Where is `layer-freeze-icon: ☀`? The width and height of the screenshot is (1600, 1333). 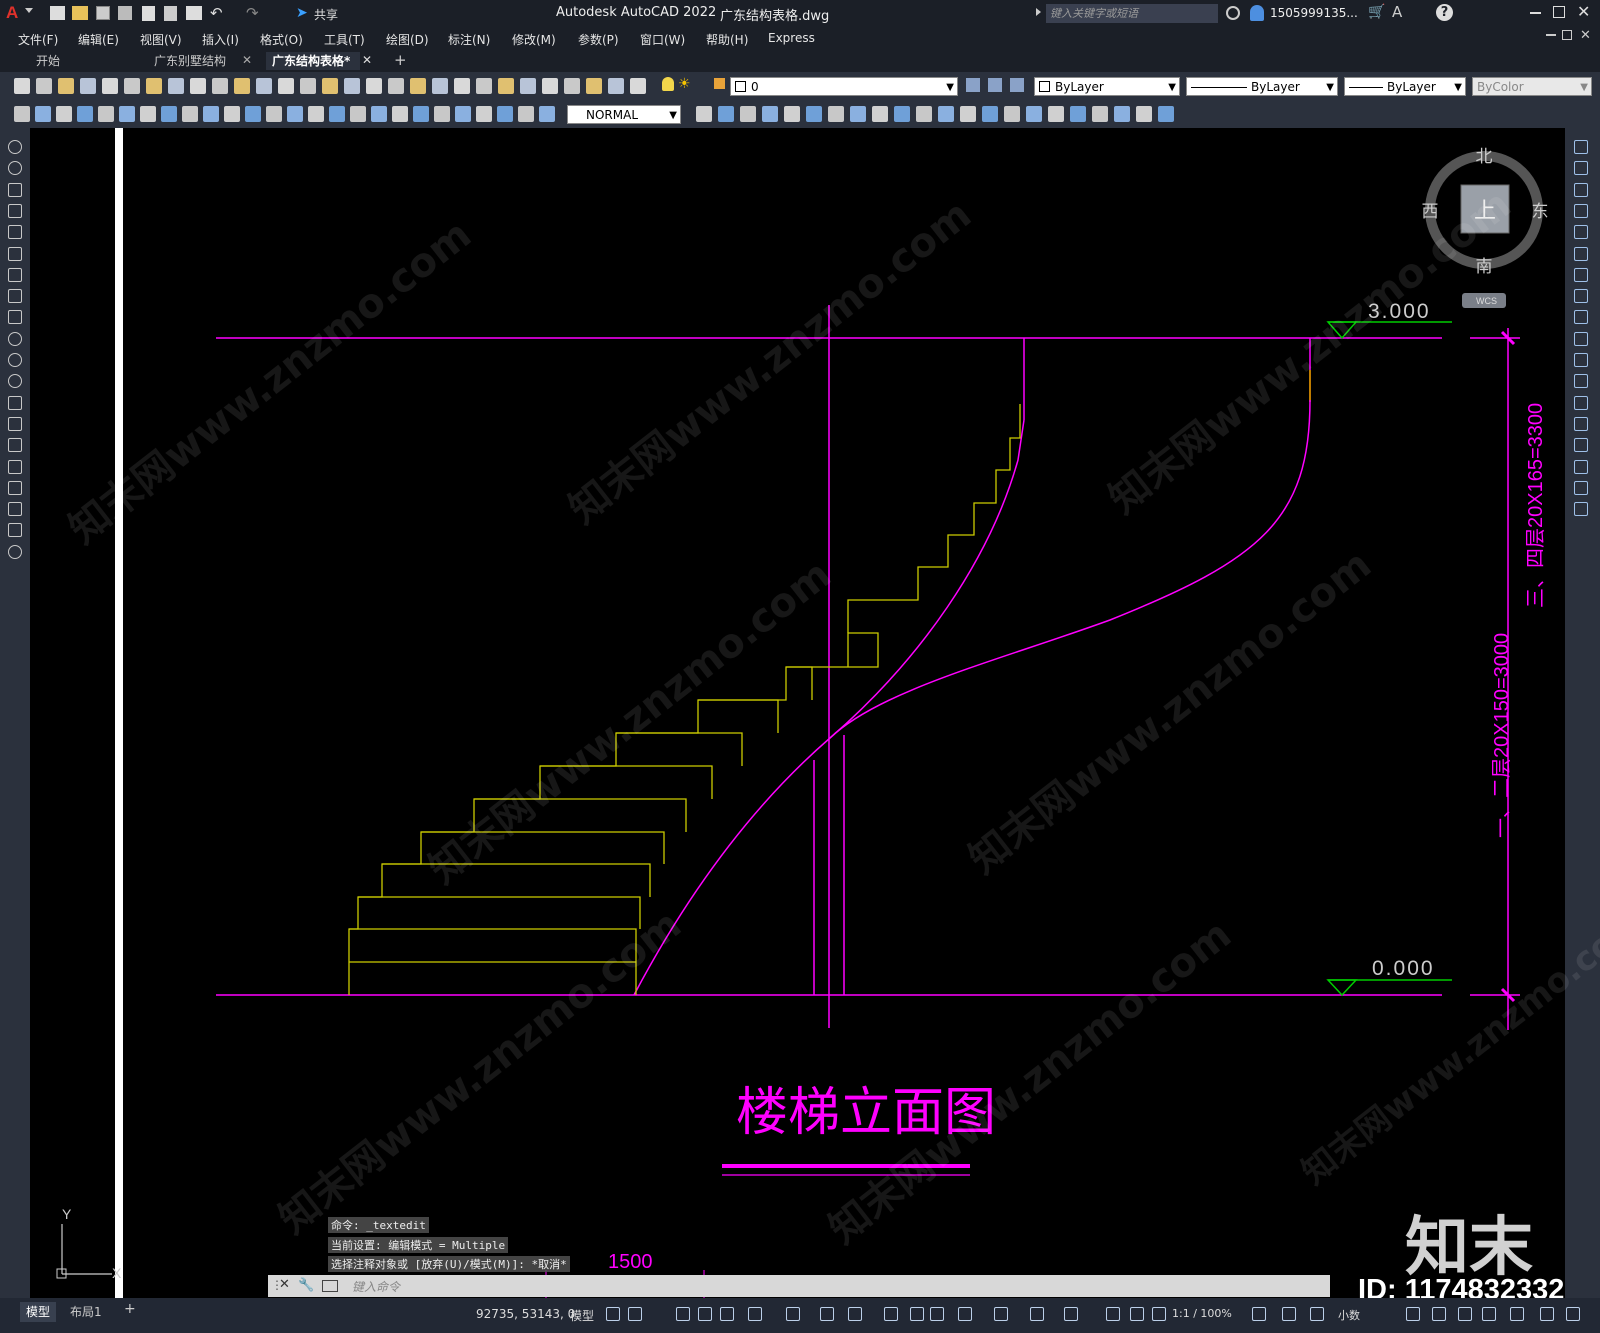 layer-freeze-icon: ☀ is located at coordinates (684, 84).